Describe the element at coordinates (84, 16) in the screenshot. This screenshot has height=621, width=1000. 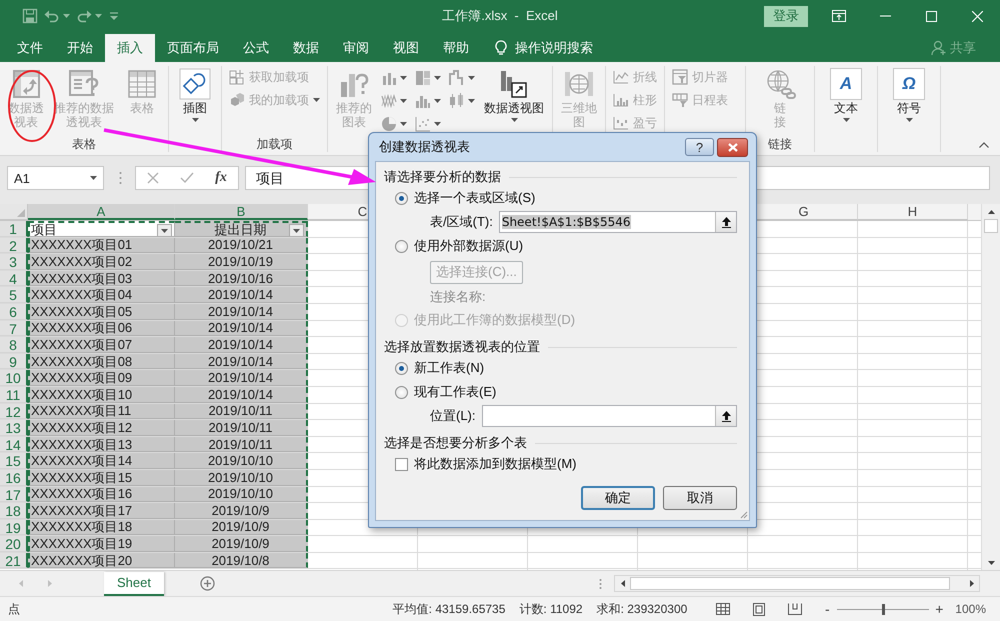
I see `redo-icon` at that location.